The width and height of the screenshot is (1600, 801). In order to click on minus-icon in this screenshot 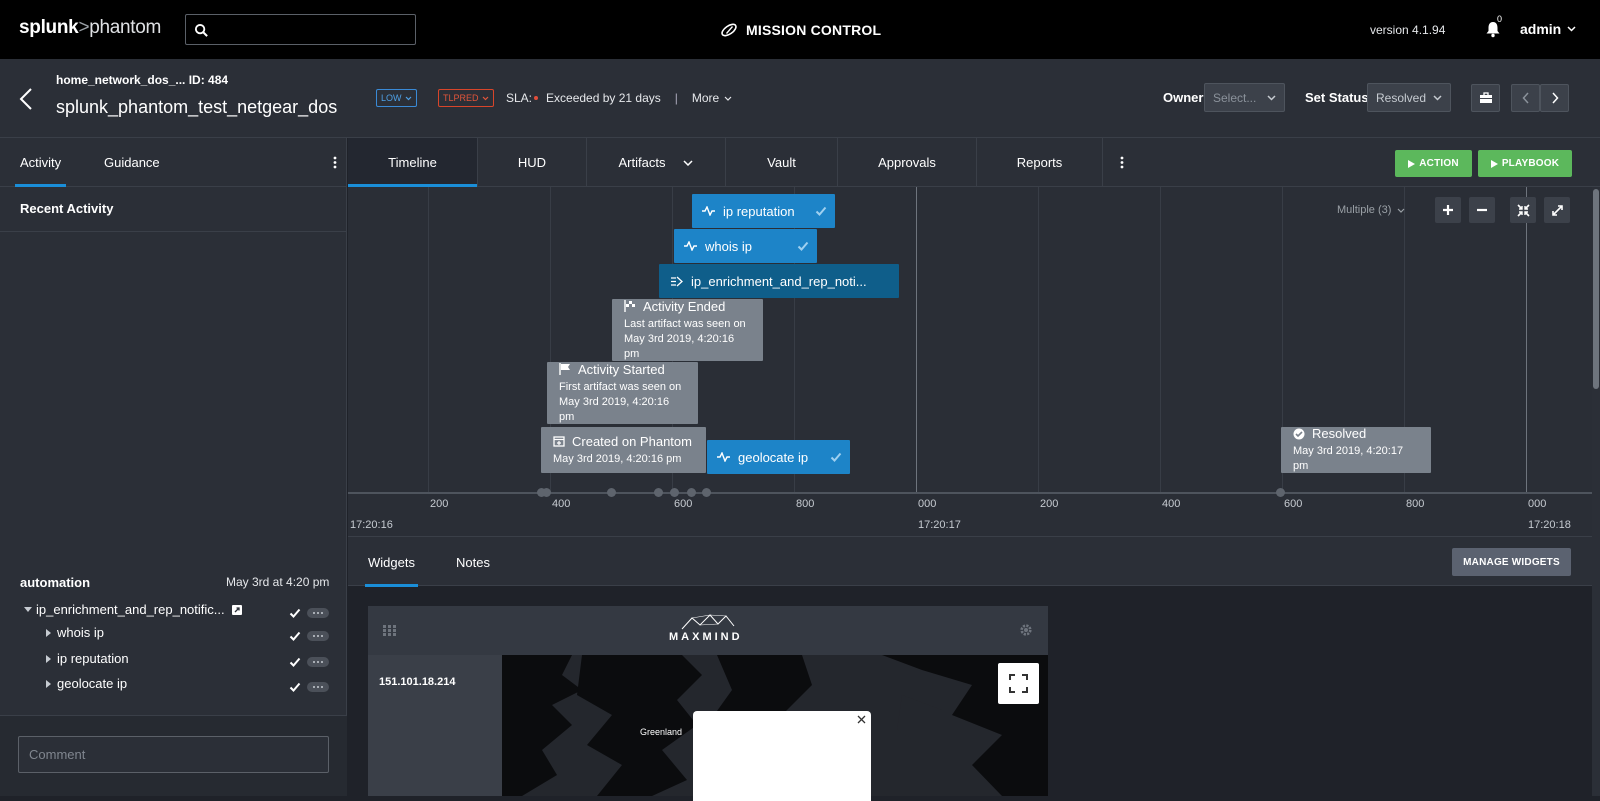, I will do `click(1482, 210)`.